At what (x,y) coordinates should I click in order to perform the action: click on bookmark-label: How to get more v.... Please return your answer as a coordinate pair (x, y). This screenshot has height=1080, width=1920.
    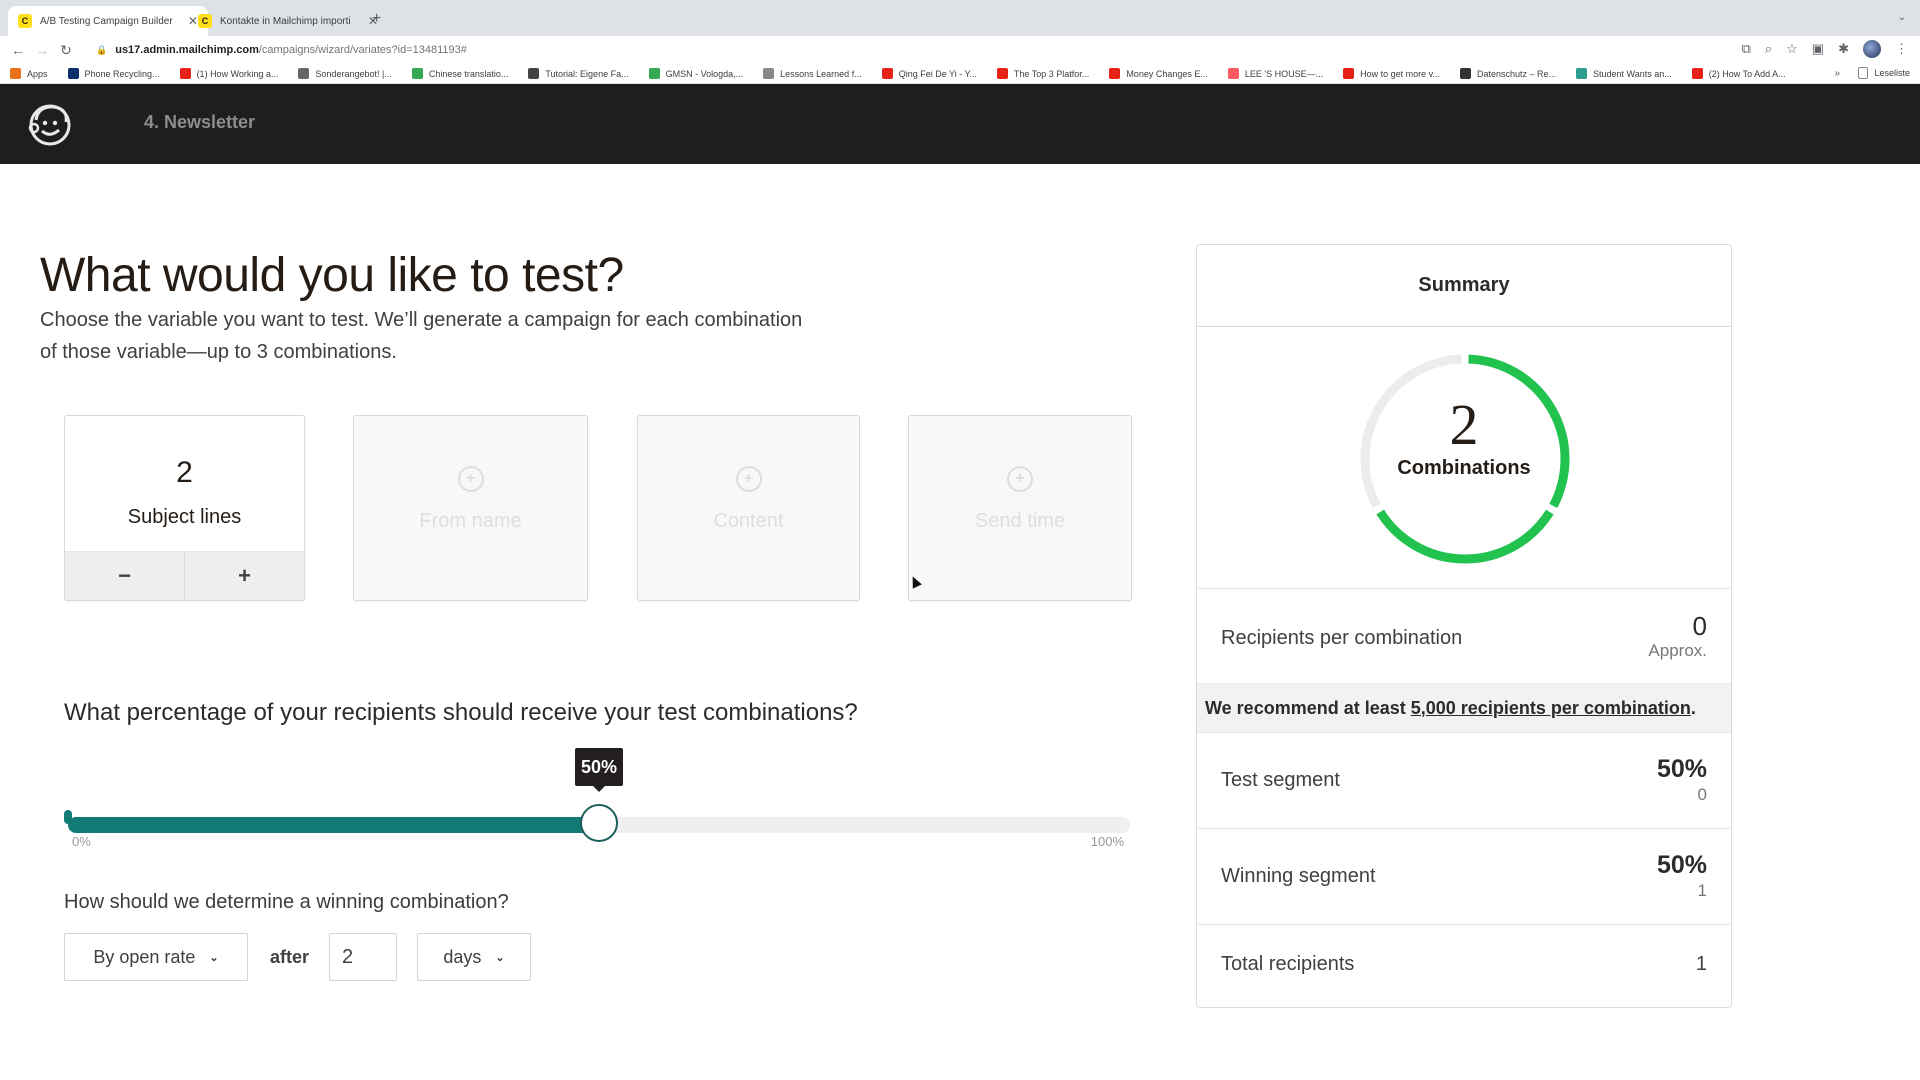
    Looking at the image, I should click on (1400, 73).